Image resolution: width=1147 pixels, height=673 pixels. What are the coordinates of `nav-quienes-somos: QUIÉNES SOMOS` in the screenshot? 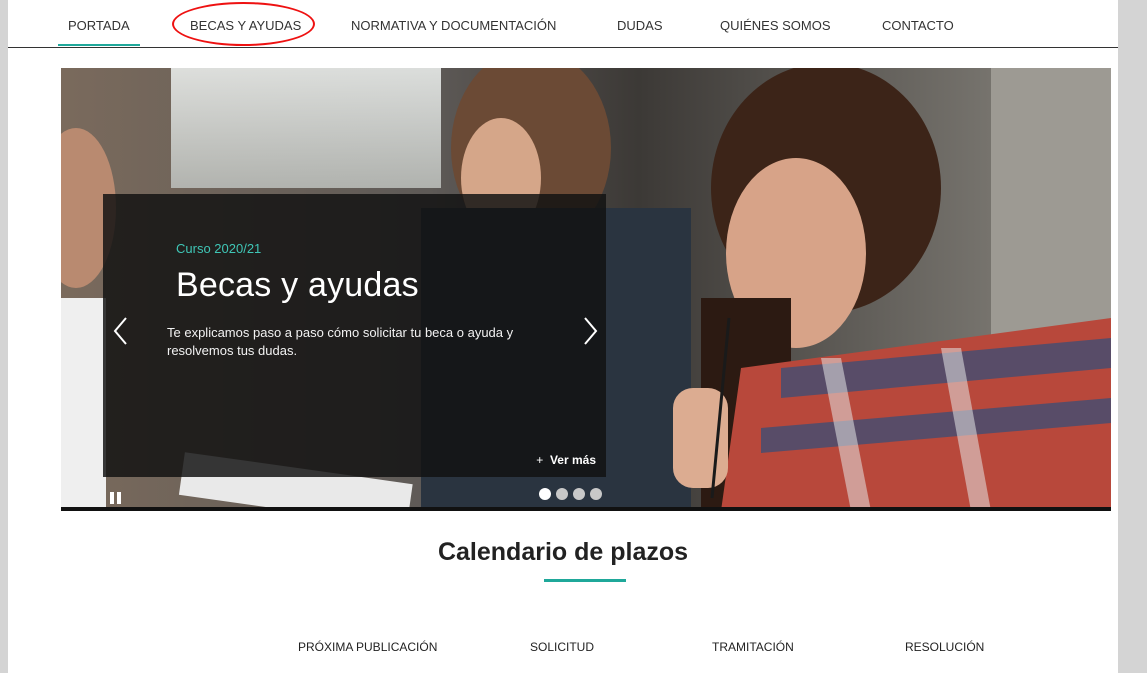 It's located at (775, 25).